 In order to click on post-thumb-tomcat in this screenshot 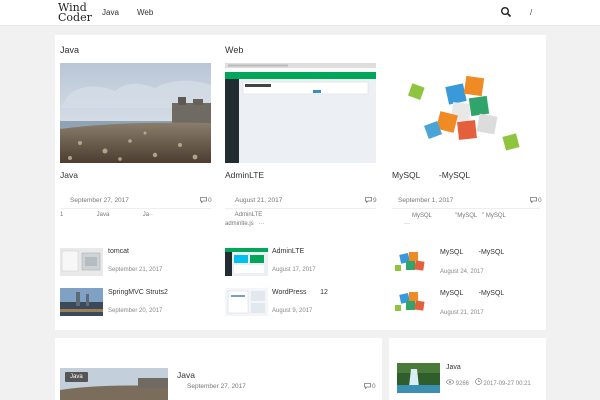, I will do `click(81, 262)`.